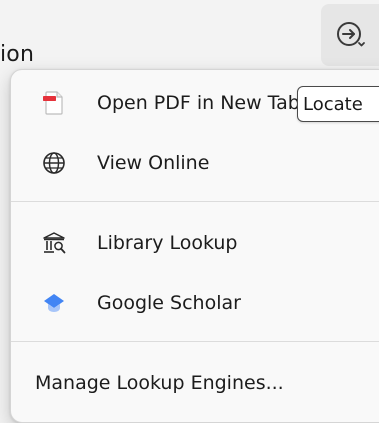 The height and width of the screenshot is (423, 379). I want to click on locate-tooltip: Locate, so click(338, 104).